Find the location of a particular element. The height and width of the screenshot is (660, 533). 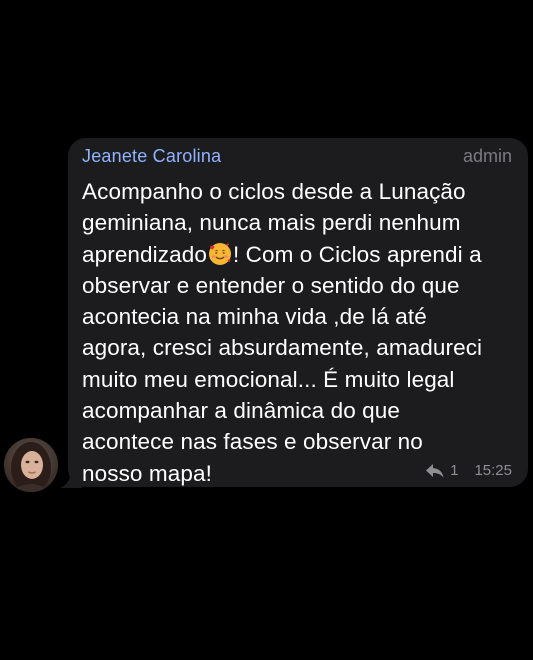

reply-count: 1 is located at coordinates (454, 470).